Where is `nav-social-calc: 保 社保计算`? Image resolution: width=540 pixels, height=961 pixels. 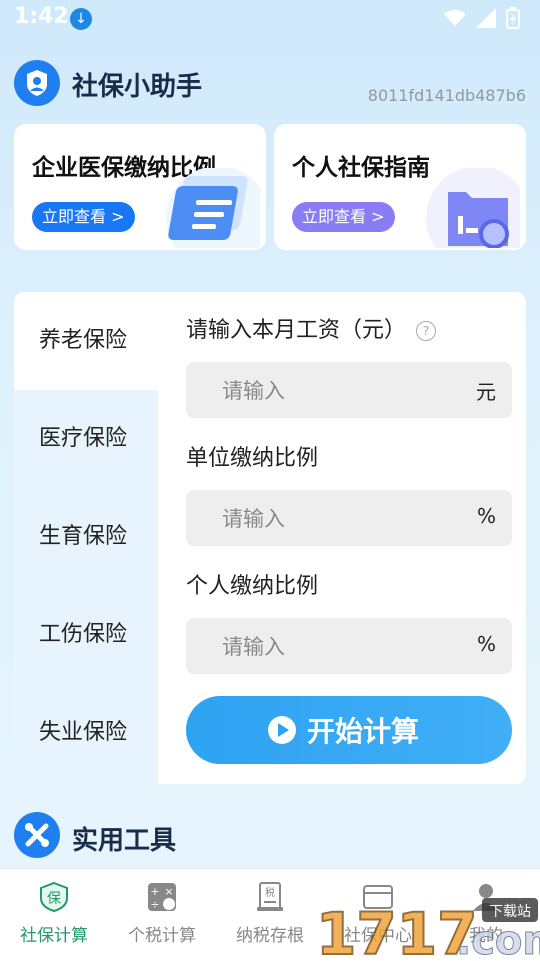
nav-social-calc: 保 社保计算 is located at coordinates (54, 915).